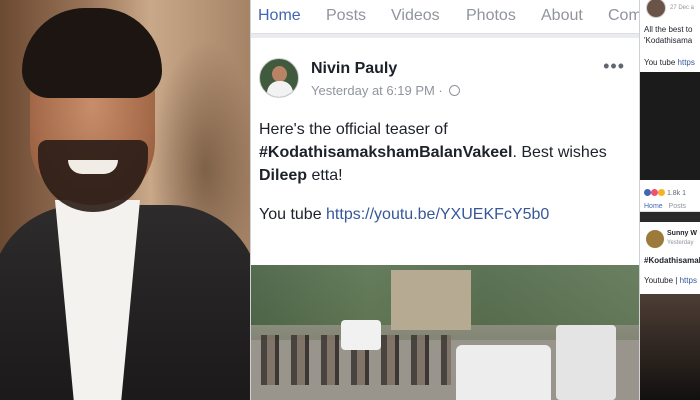  I want to click on side-link-label-1: You tube, so click(661, 62).